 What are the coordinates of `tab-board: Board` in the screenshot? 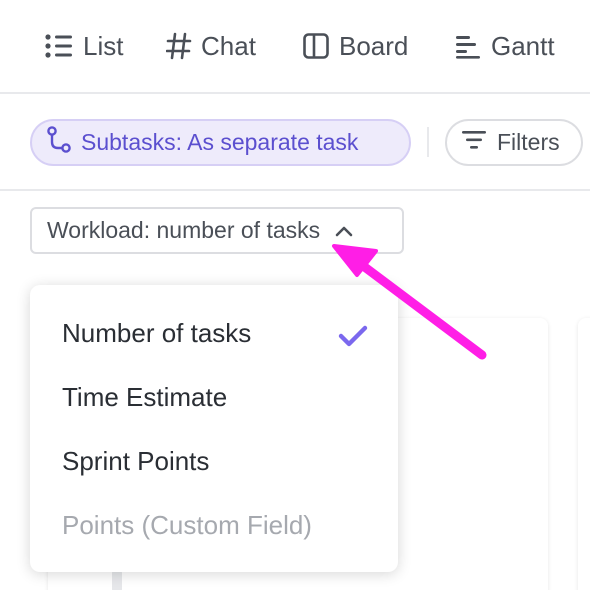 It's located at (355, 46).